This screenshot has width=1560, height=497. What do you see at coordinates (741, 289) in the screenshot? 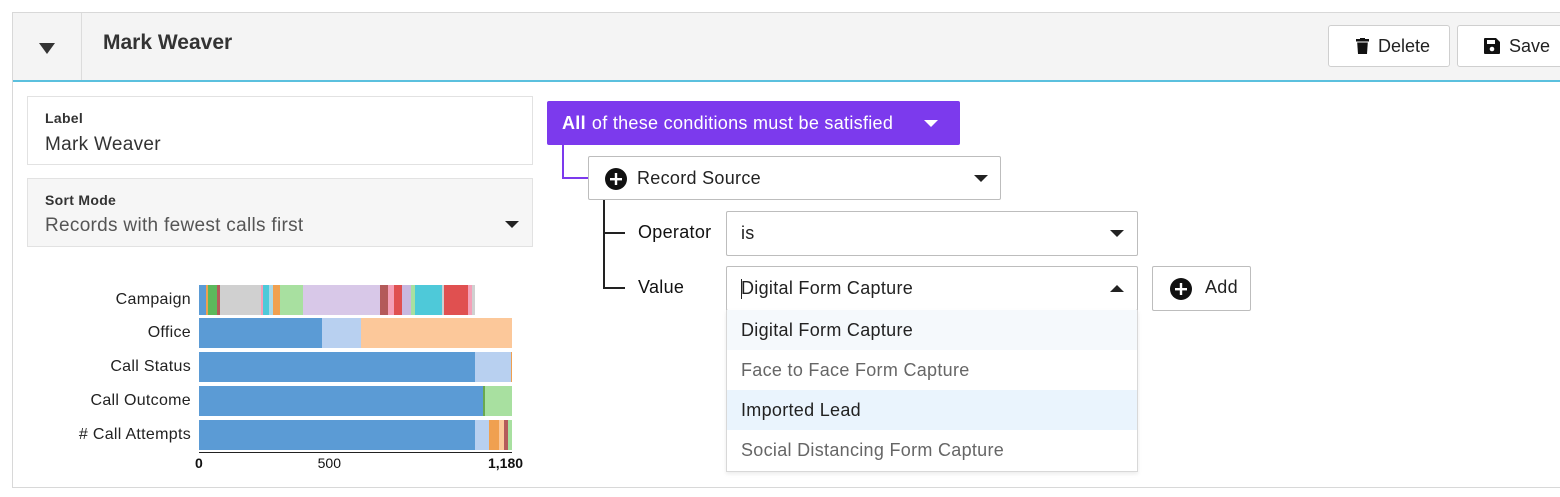
I see `text-cursor` at bounding box center [741, 289].